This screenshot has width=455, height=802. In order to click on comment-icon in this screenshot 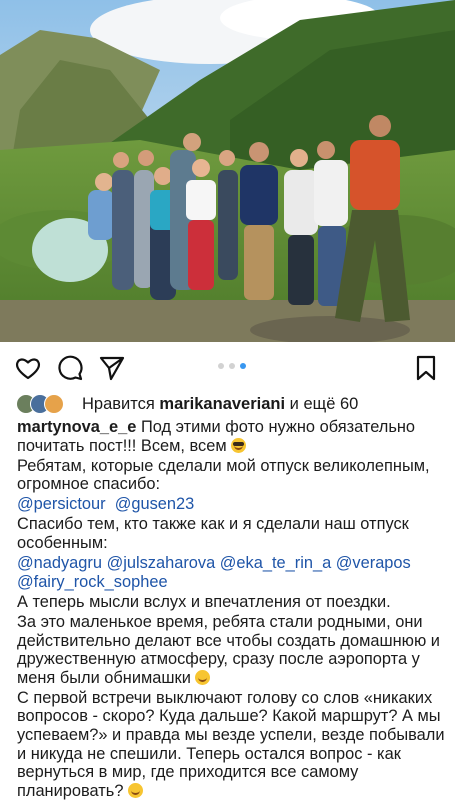, I will do `click(70, 368)`.